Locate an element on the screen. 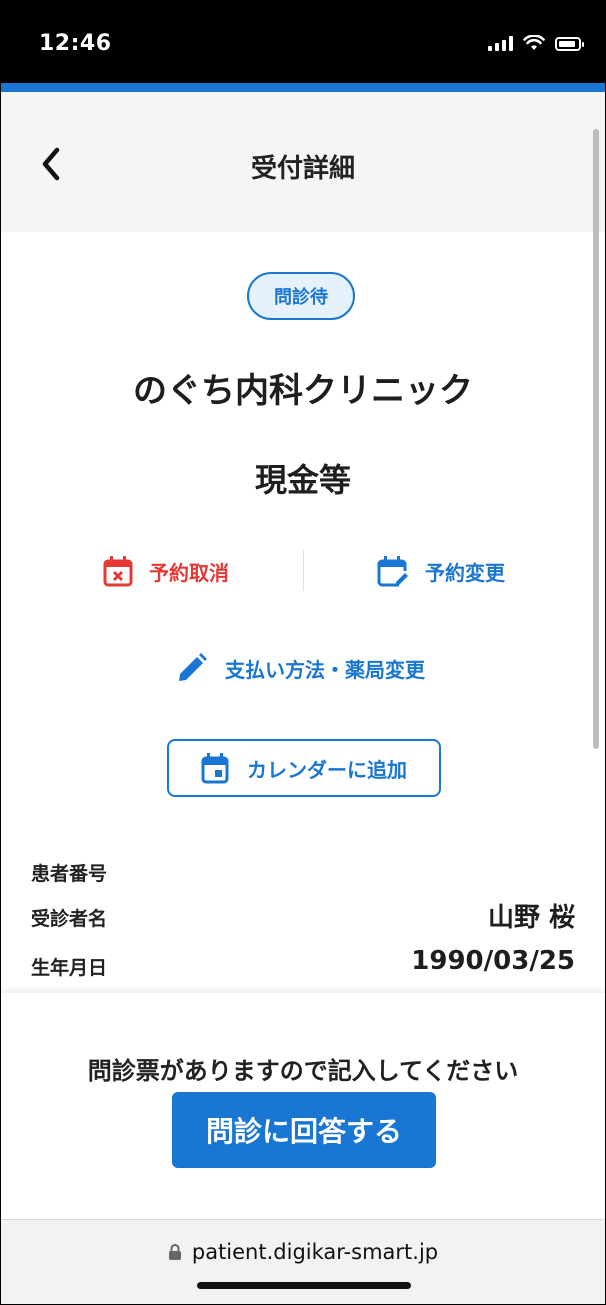 Image resolution: width=606 pixels, height=1305 pixels. change-payment-pharmacy-button: 支払い方法・薬局変更 is located at coordinates (301, 668).